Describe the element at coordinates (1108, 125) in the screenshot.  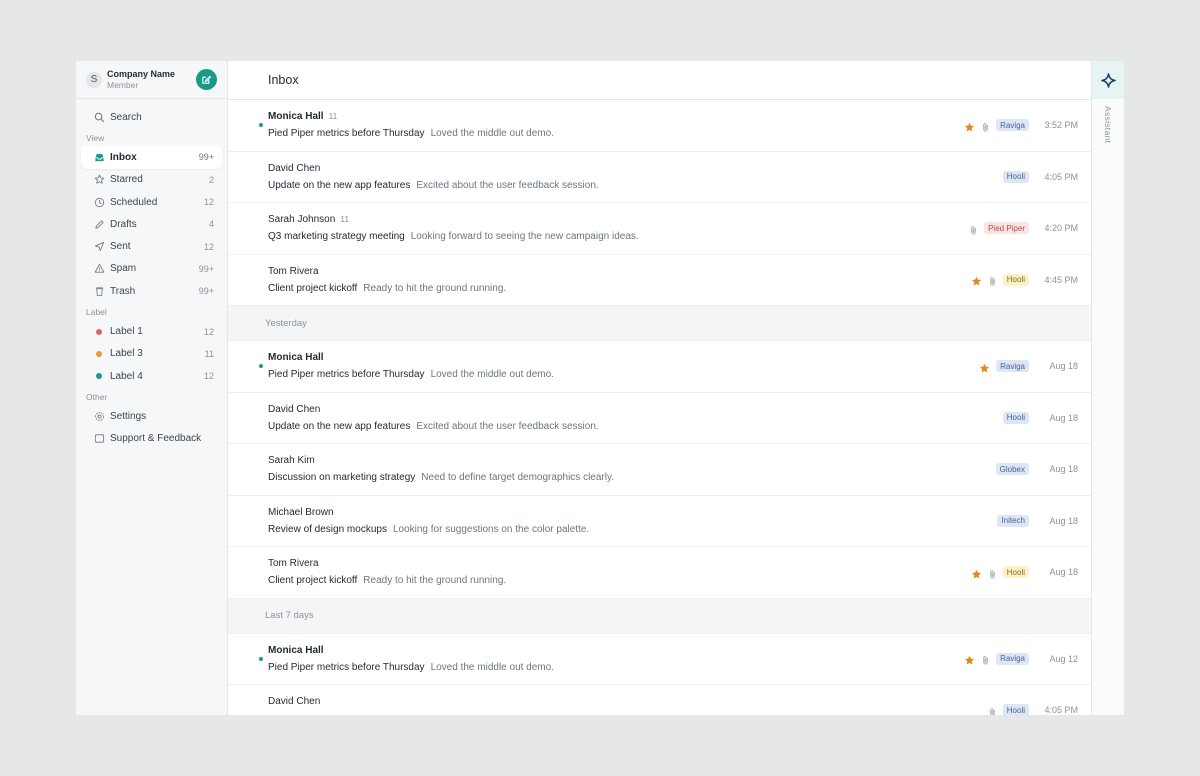
I see `assistant-label: Assistant` at that location.